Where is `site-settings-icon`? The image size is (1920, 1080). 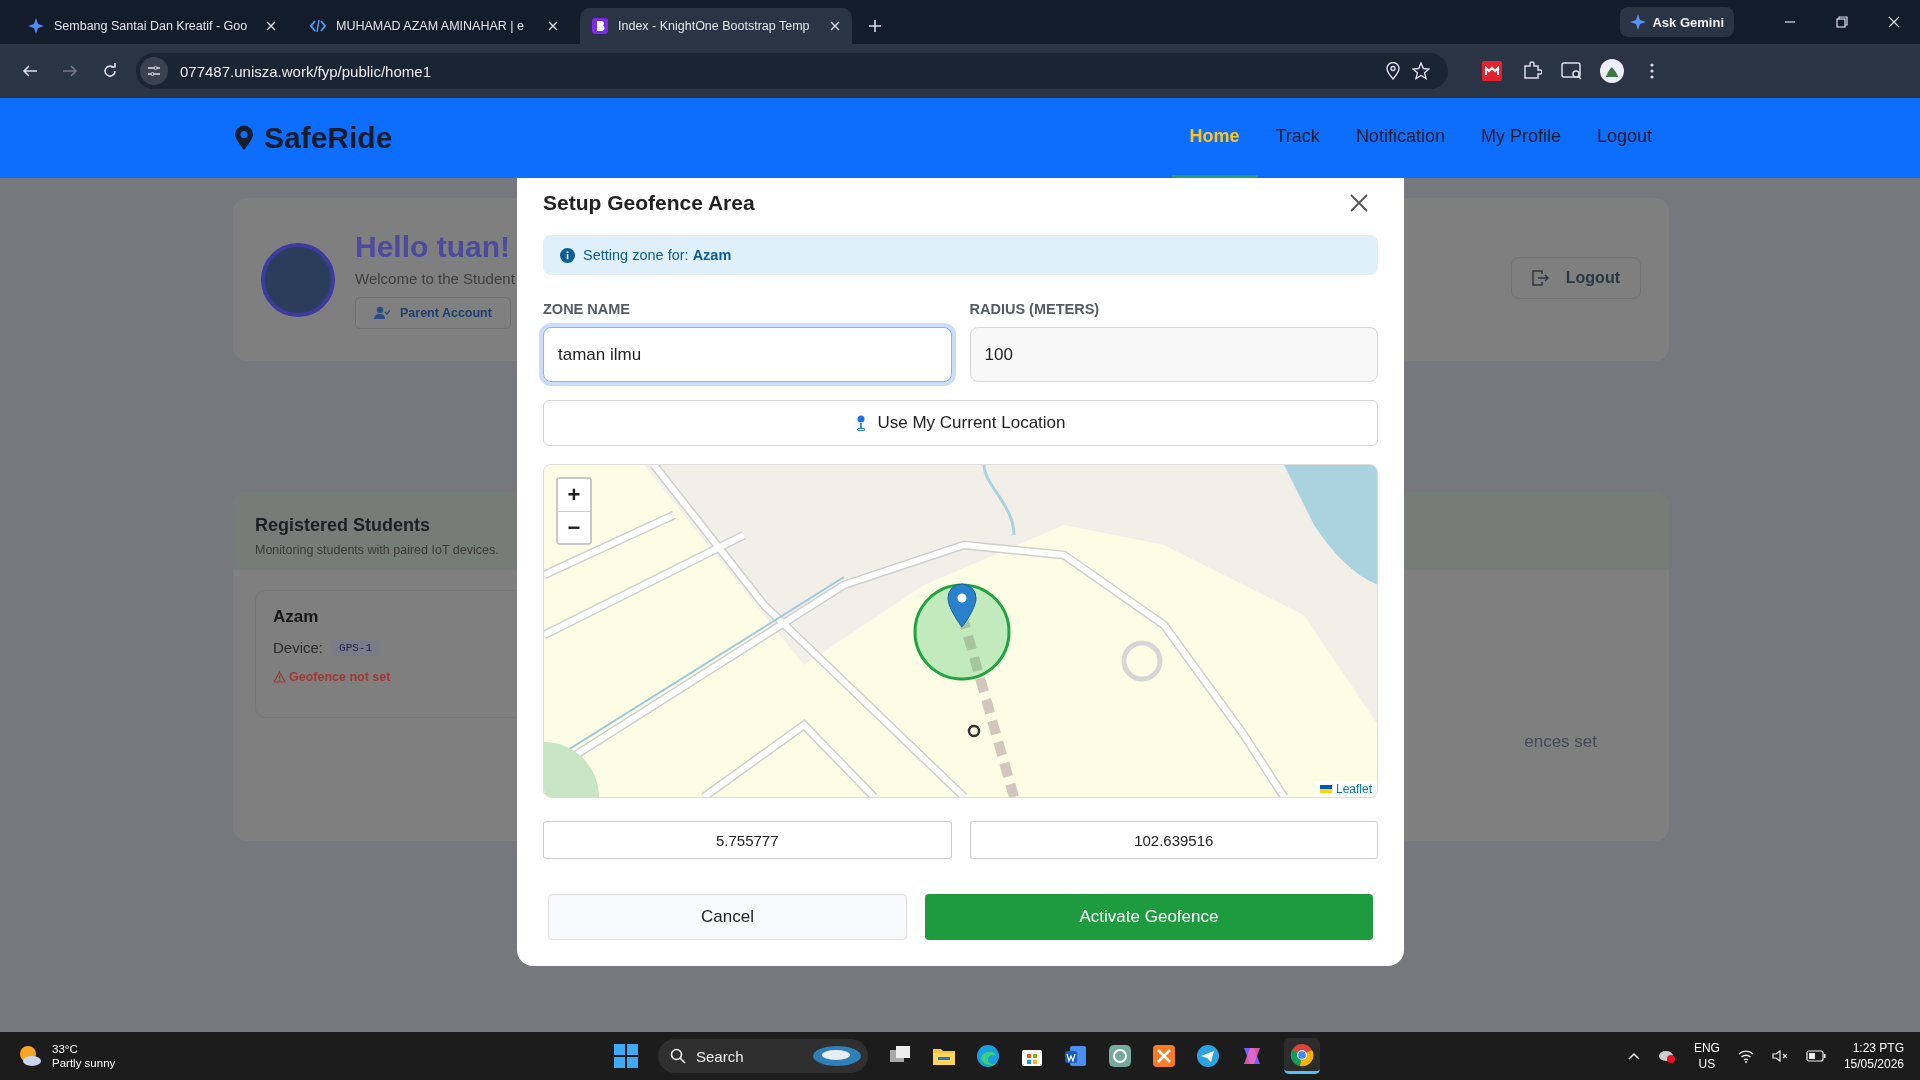
site-settings-icon is located at coordinates (154, 71).